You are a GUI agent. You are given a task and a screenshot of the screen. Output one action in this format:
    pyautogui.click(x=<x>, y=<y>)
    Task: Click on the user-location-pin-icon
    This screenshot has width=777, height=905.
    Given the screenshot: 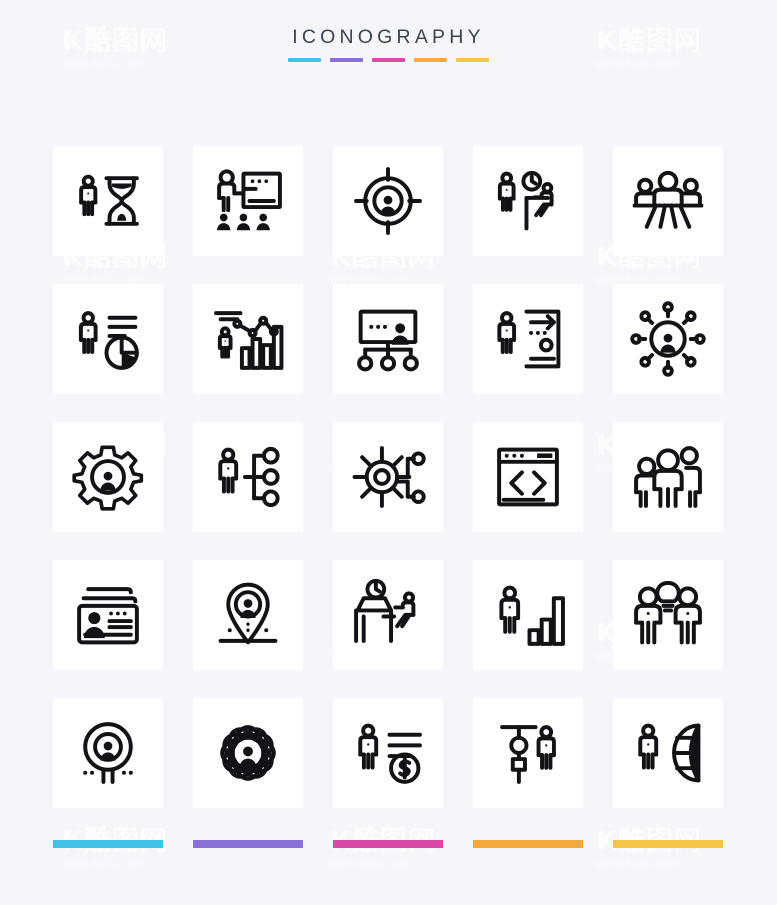 What is the action you would take?
    pyautogui.click(x=248, y=615)
    